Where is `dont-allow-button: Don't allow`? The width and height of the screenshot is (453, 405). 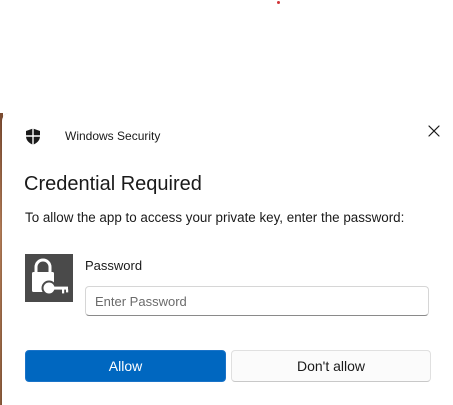 dont-allow-button: Don't allow is located at coordinates (331, 366).